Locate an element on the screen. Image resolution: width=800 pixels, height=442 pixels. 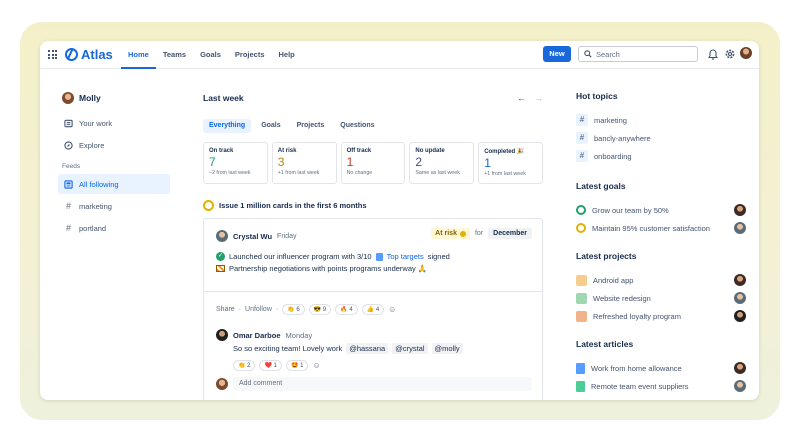
new-button: New is located at coordinates (557, 54).